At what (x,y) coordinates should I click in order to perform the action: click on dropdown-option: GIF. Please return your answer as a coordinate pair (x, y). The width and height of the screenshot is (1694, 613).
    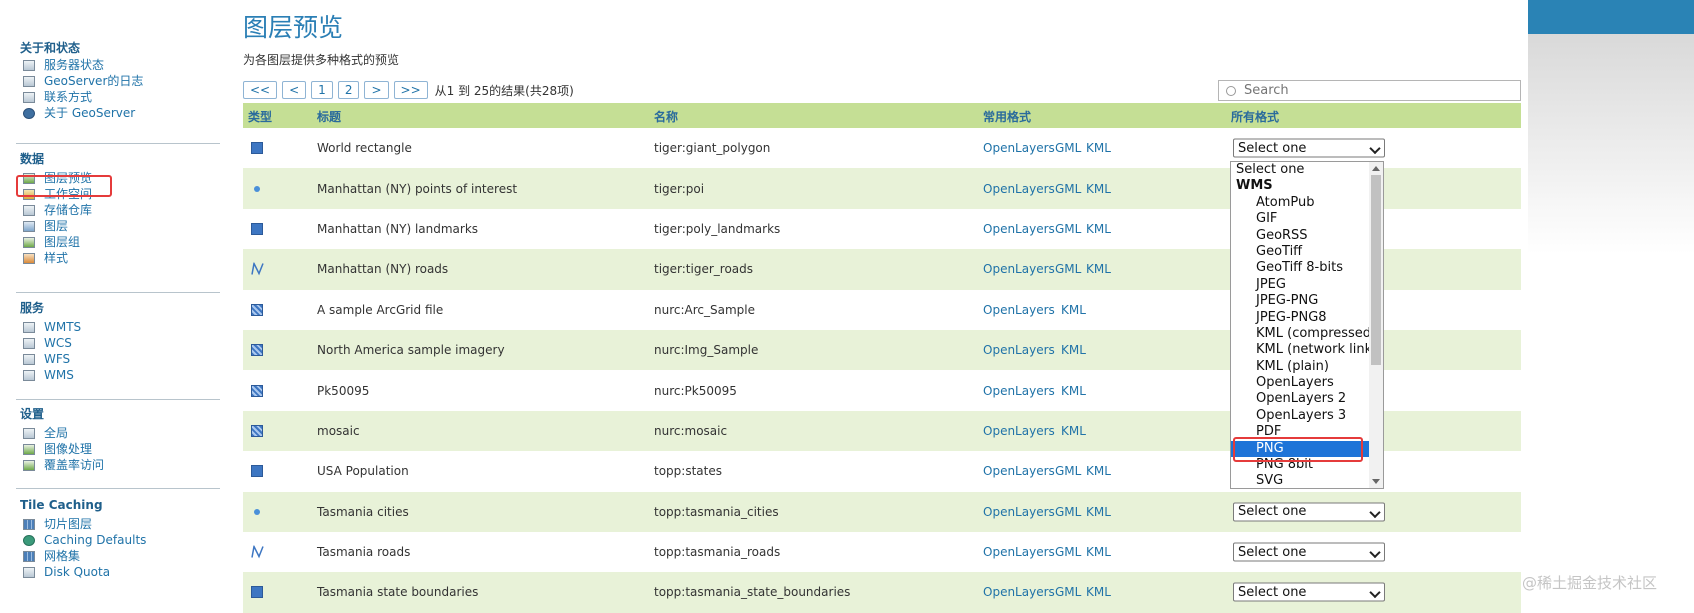
    Looking at the image, I should click on (1307, 219).